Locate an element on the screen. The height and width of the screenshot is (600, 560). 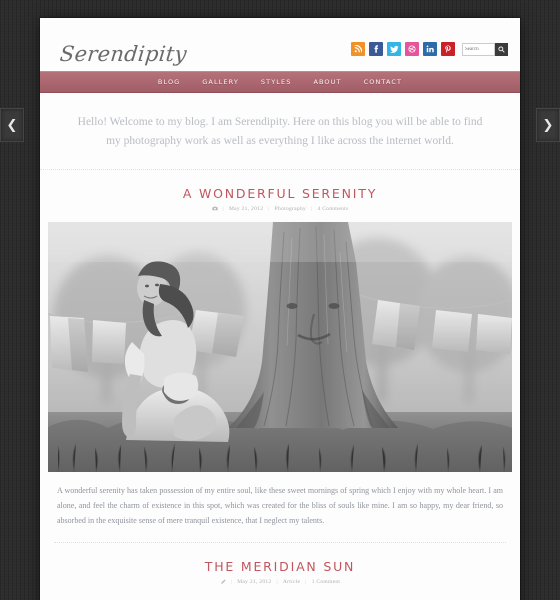
search-input is located at coordinates (478, 49).